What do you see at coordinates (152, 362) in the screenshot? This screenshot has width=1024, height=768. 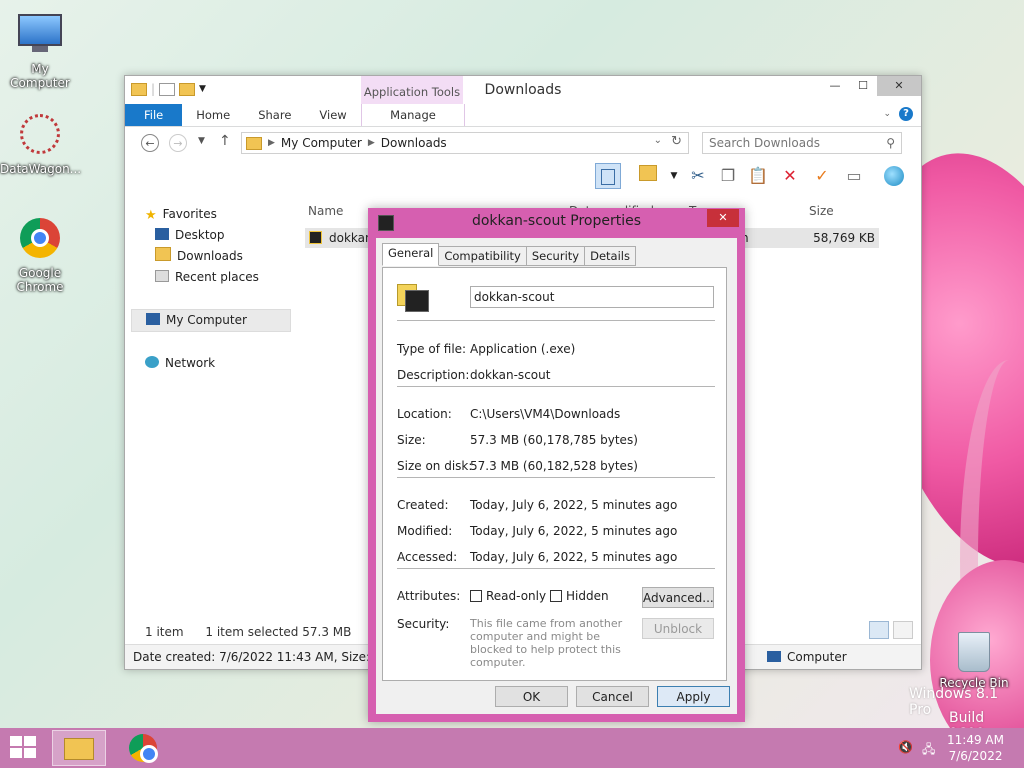 I see `network-icon` at bounding box center [152, 362].